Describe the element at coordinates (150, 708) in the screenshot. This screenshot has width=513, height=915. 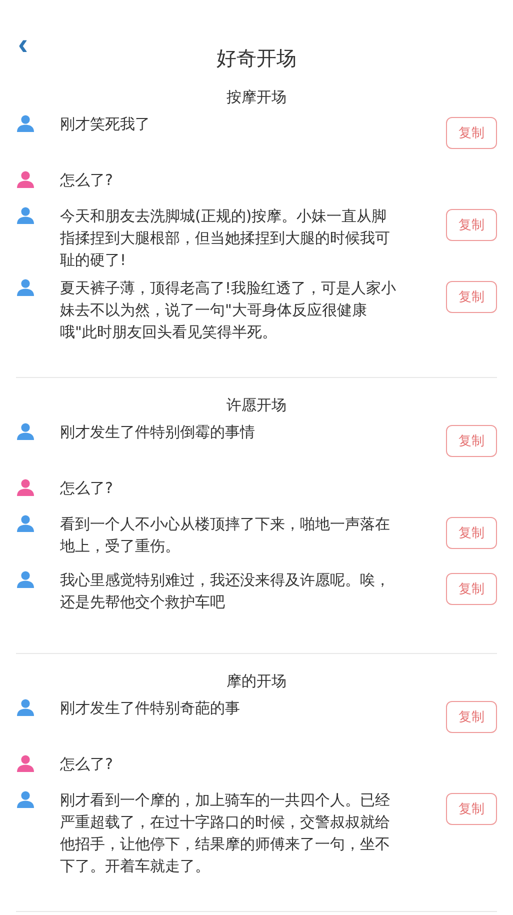
I see `message-text: 刚才发生了件特别奇葩的事` at that location.